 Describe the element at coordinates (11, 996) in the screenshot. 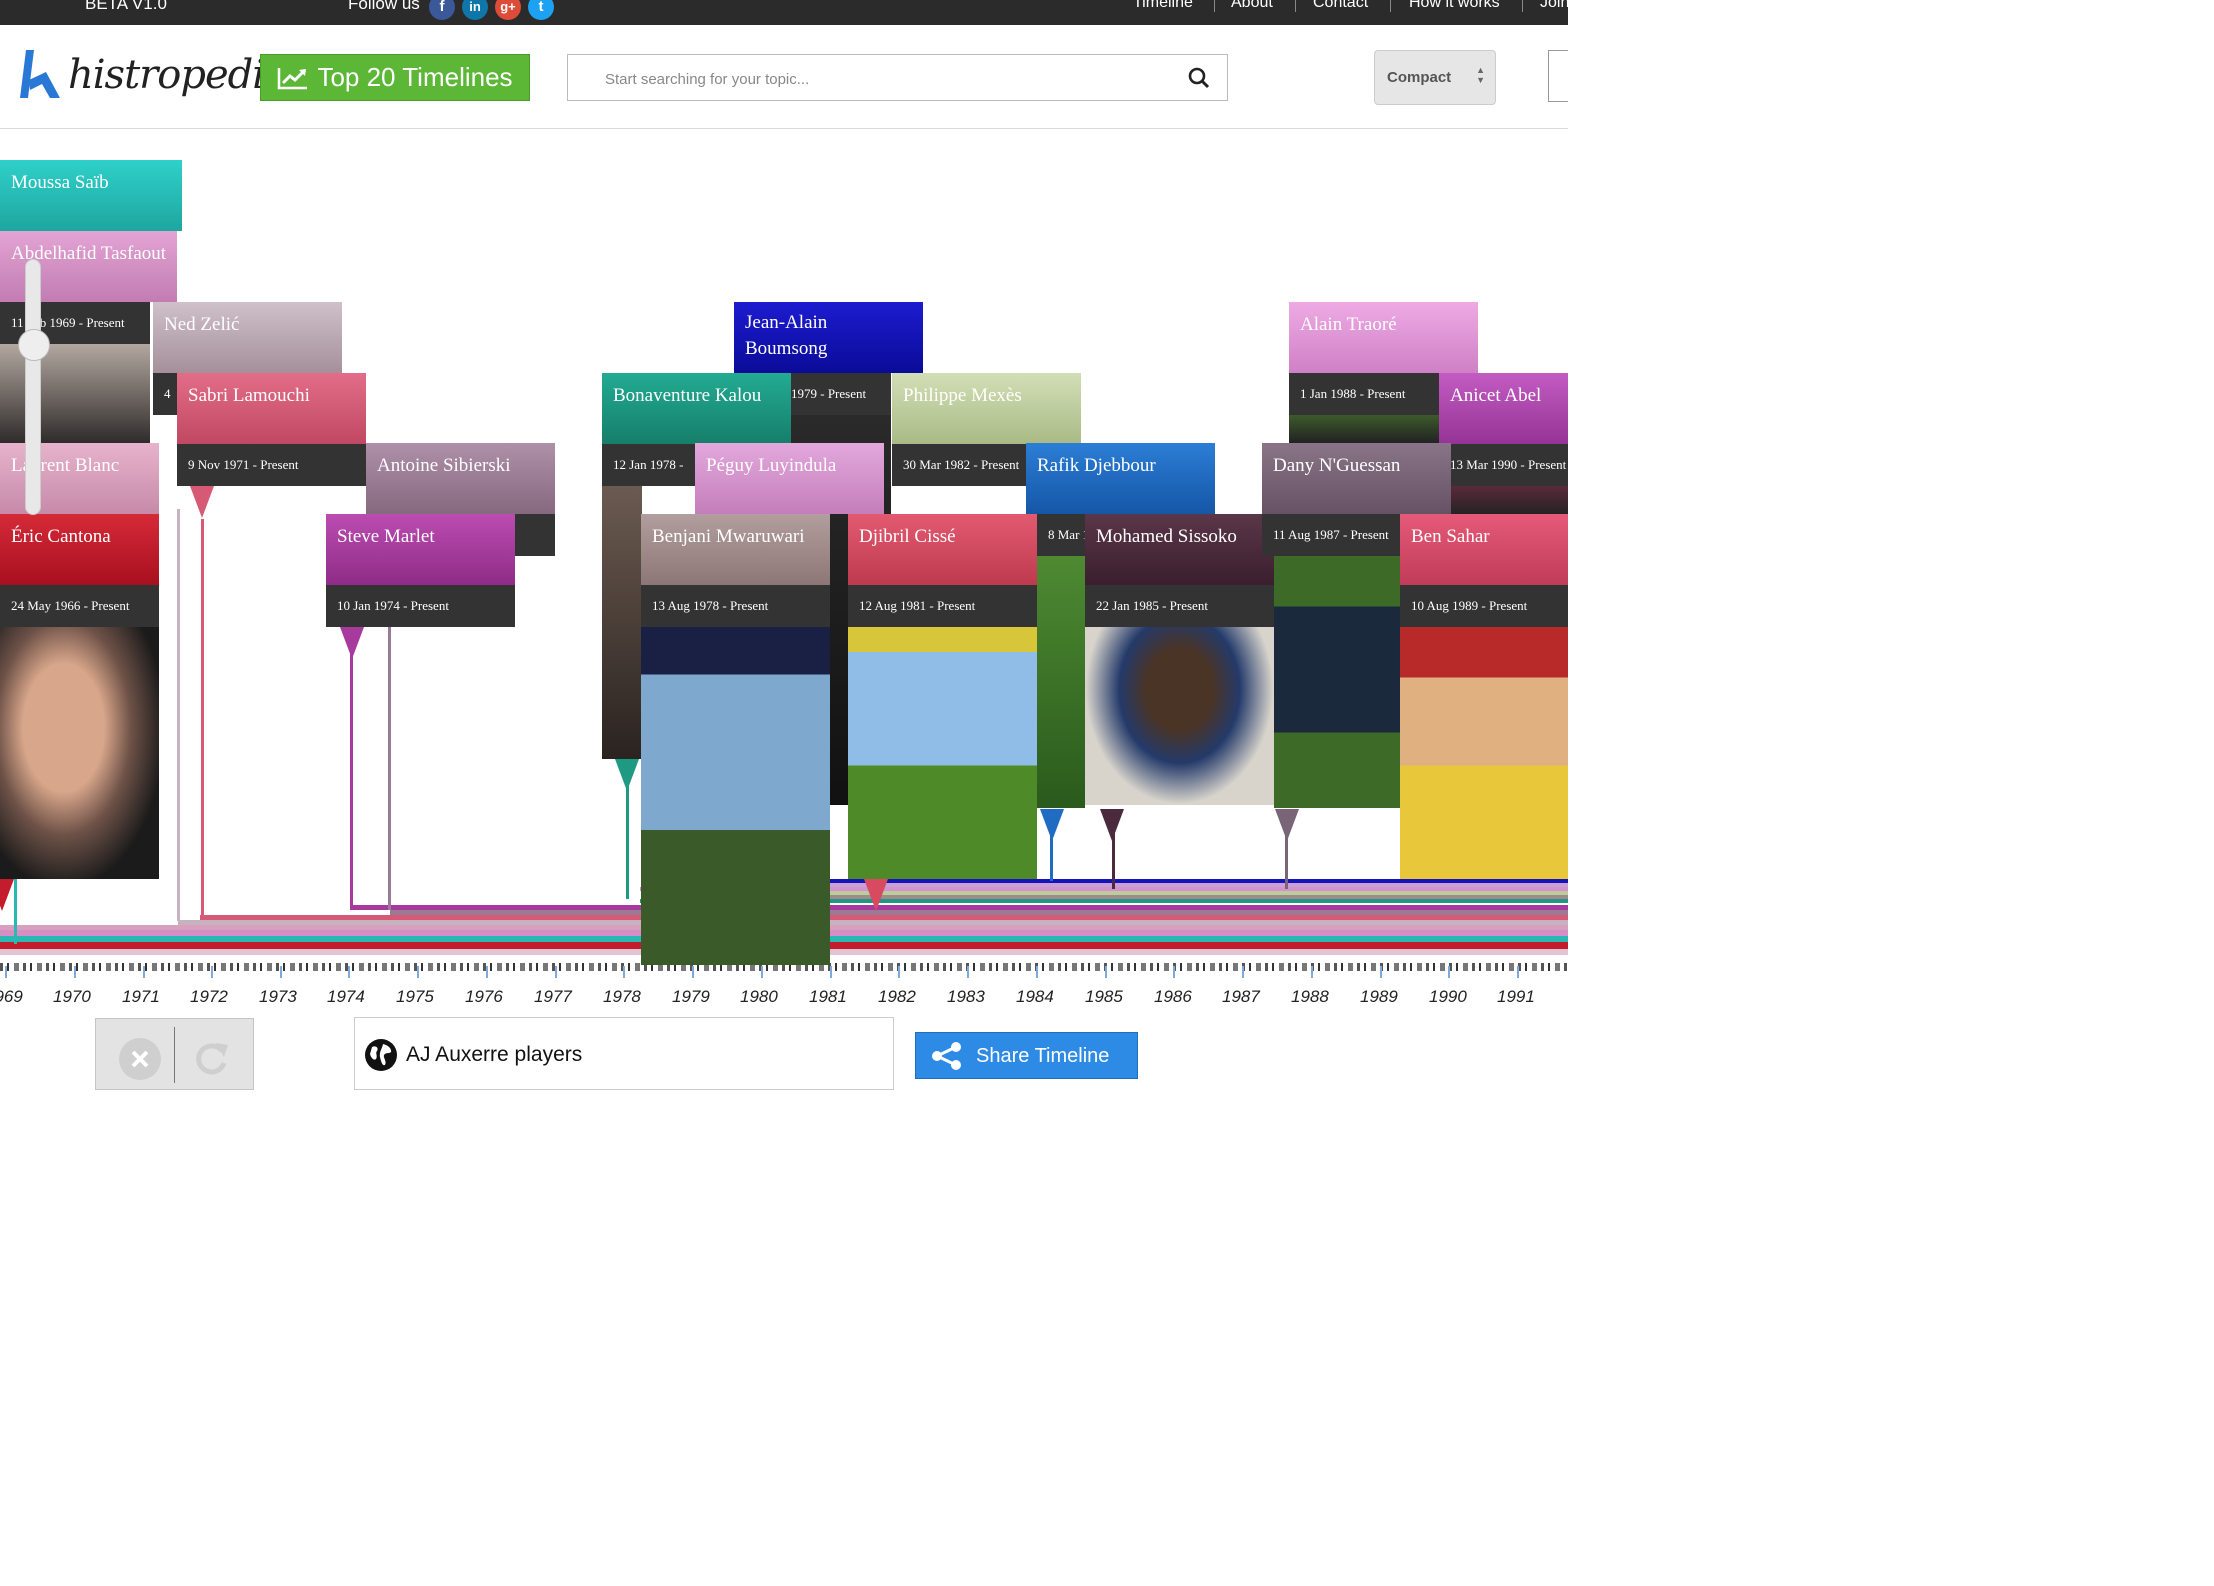

I see `axis-year-label: 1969` at that location.